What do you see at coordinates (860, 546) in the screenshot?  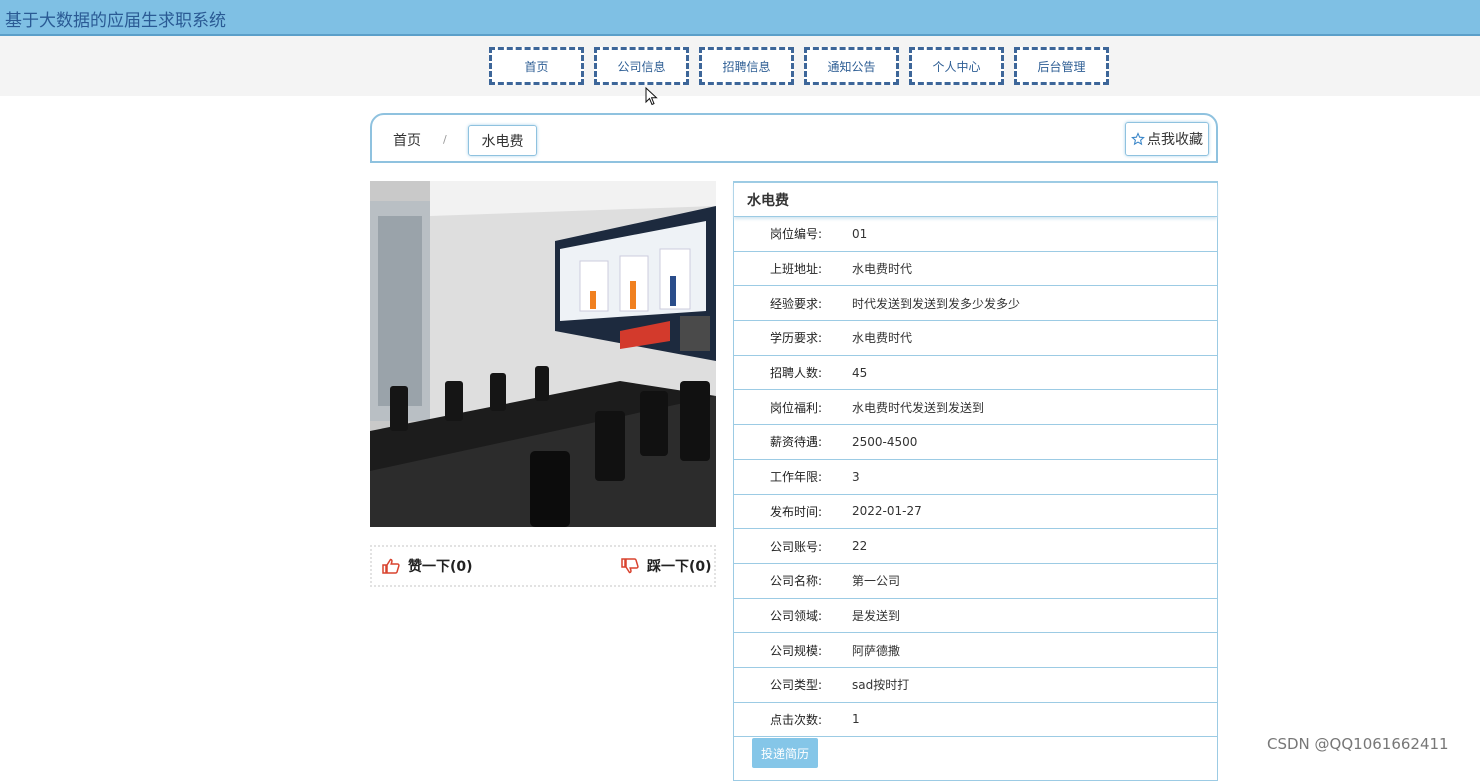 I see `detail-value: 22` at bounding box center [860, 546].